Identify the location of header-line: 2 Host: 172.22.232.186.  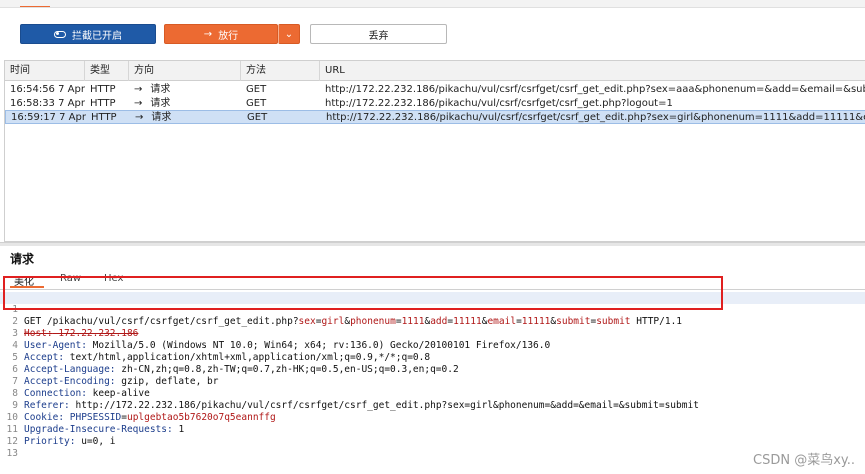
(432, 321).